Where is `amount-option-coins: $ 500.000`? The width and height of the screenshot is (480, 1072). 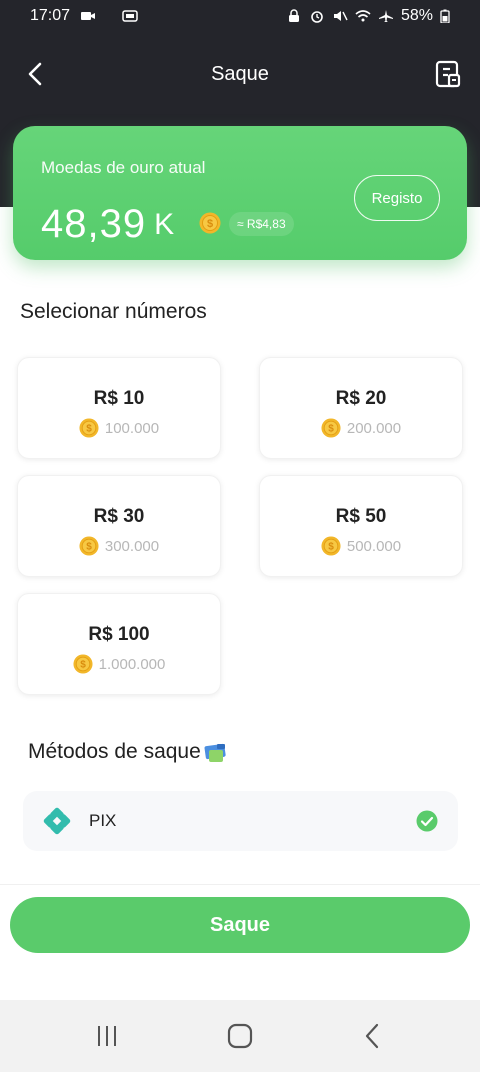
amount-option-coins: $ 500.000 is located at coordinates (361, 546).